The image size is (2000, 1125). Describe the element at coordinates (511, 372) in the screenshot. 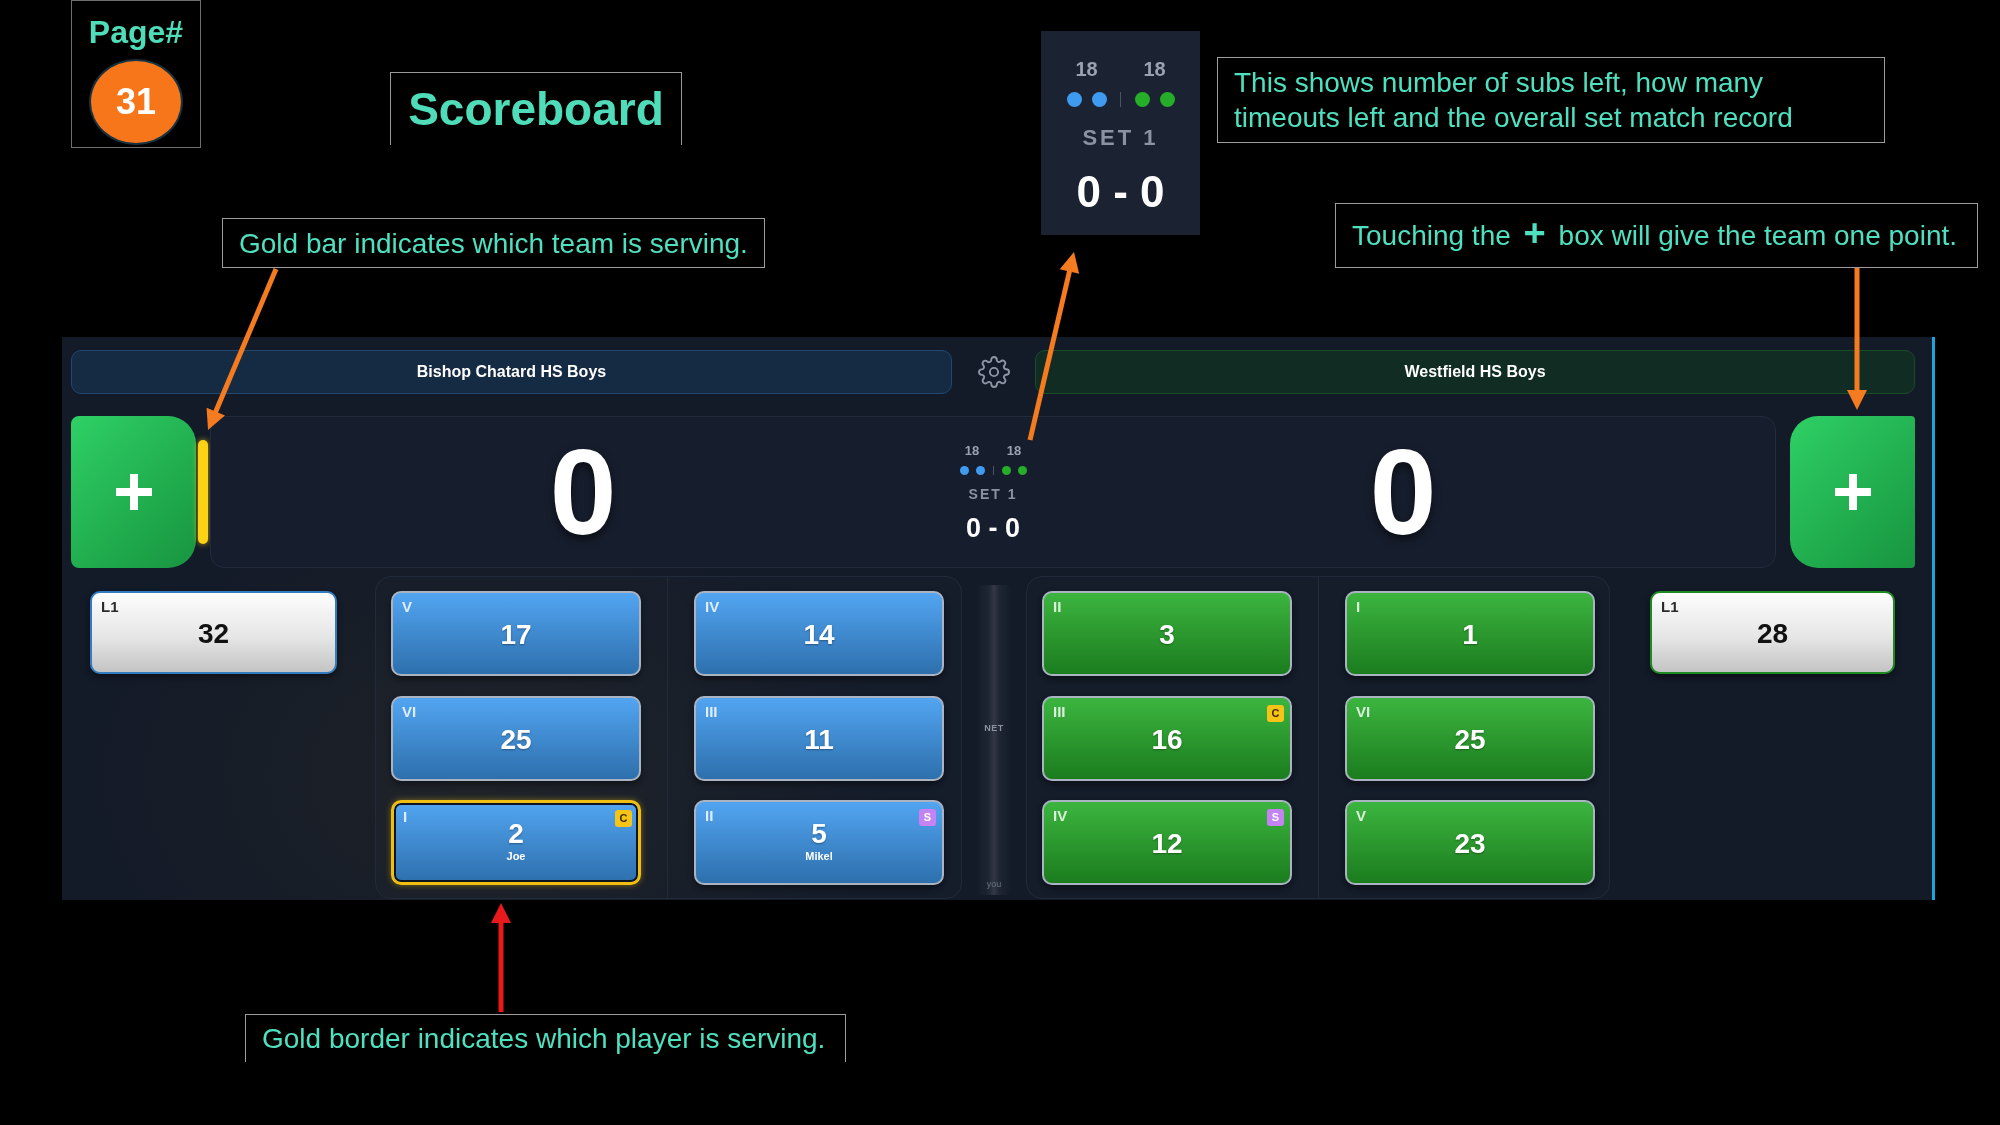

I see `team-name-bar: Bishop Chatard HS Boys` at that location.